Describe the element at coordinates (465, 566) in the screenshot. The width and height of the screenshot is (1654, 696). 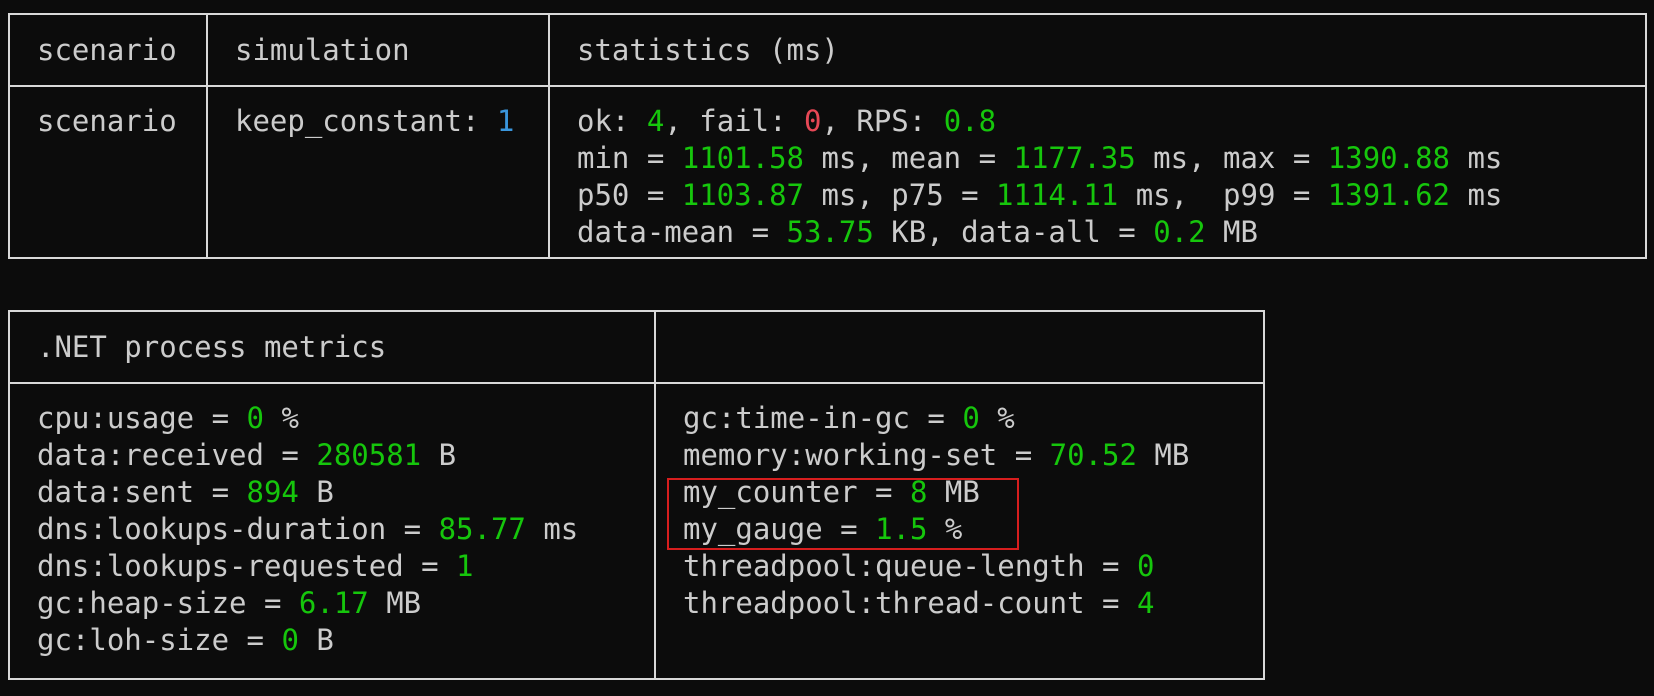
I see `metric-value: 1` at that location.